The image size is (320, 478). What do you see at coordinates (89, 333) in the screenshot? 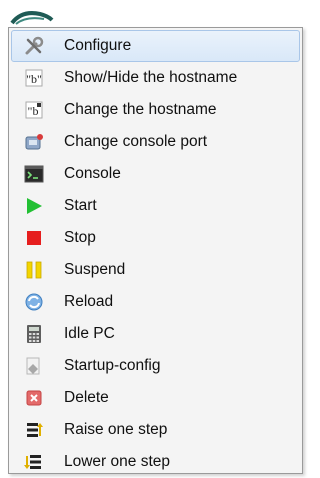
I see `menu-item-label: Idle PC` at bounding box center [89, 333].